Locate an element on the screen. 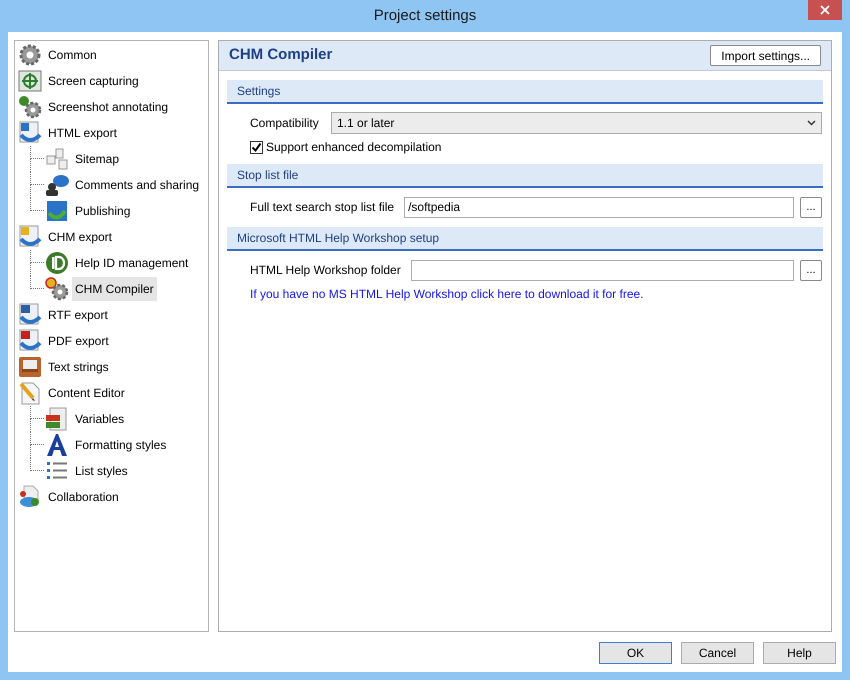  tree-item: Variables is located at coordinates (100, 419).